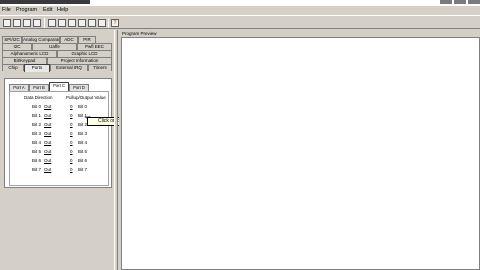 Image resolution: width=480 pixels, height=270 pixels. Describe the element at coordinates (13, 67) in the screenshot. I see `tab-chip: Chip` at that location.